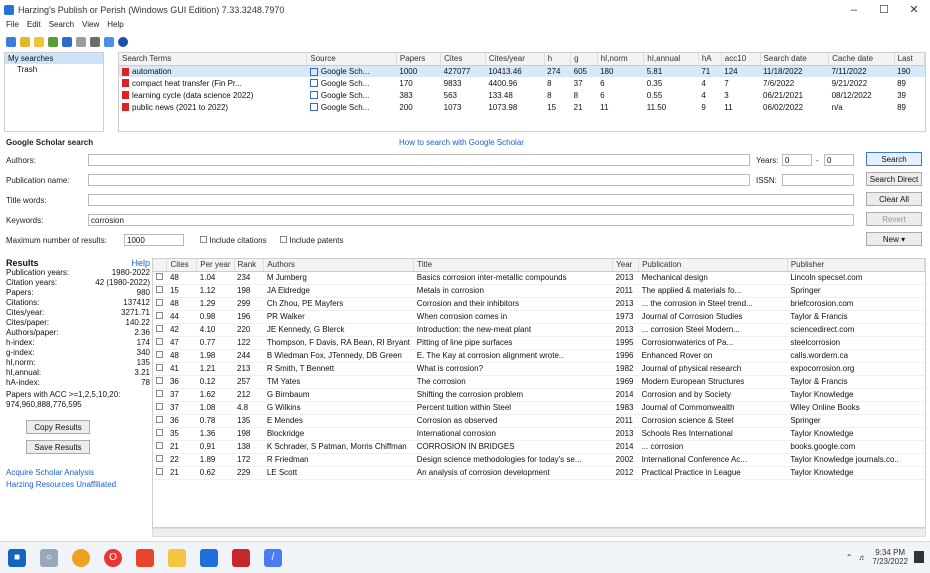 This screenshot has height=573, width=930. Describe the element at coordinates (621, 59) in the screenshot. I see `top-grid-header: hI,norm` at that location.